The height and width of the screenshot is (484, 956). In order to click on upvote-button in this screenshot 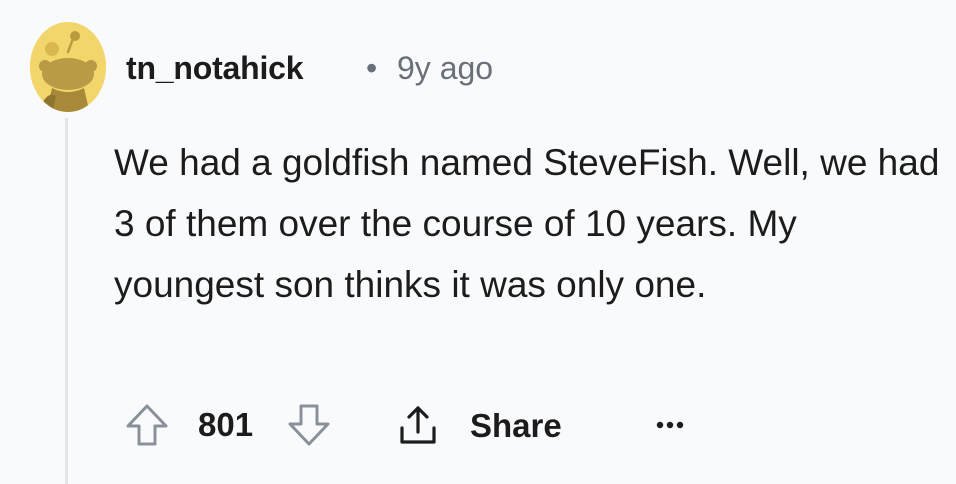, I will do `click(147, 425)`.